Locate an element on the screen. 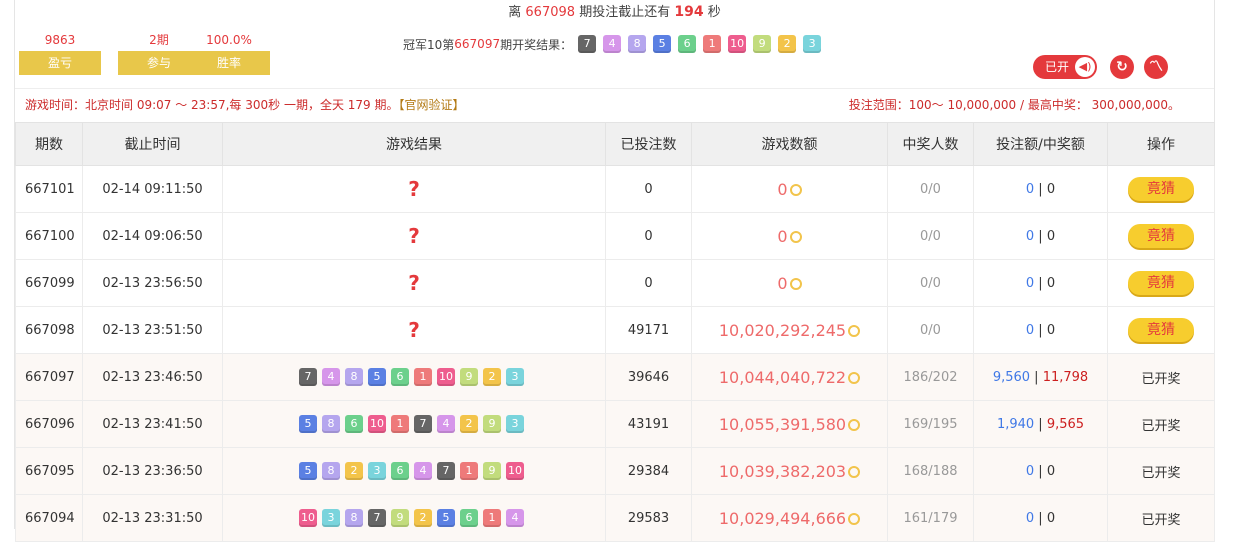  bets-cell: 43191 is located at coordinates (648, 424).